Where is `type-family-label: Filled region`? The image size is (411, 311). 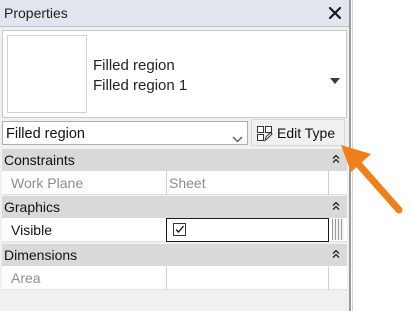 type-family-label: Filled region is located at coordinates (134, 65).